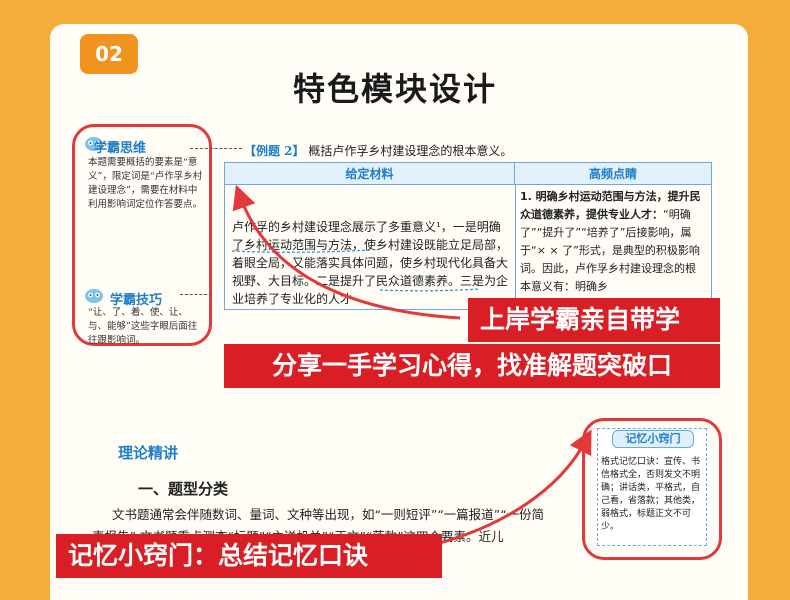  Describe the element at coordinates (249, 556) in the screenshot. I see `banner-memory-tips: 记忆小窍门：总结记忆口诀` at that location.